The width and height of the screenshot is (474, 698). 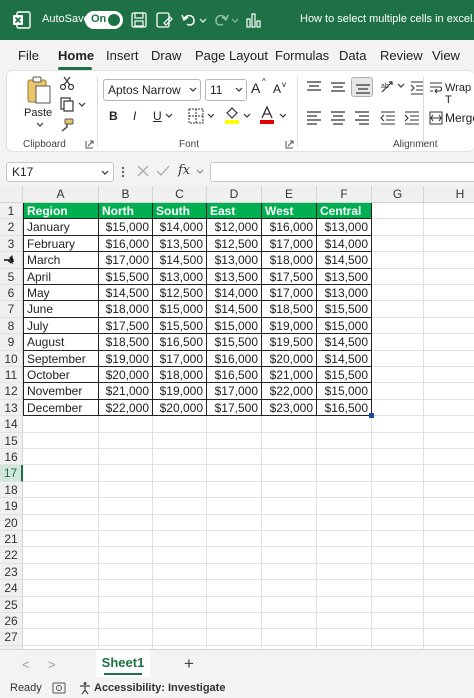 I want to click on sales-cell: $17,500, so click(x=289, y=276).